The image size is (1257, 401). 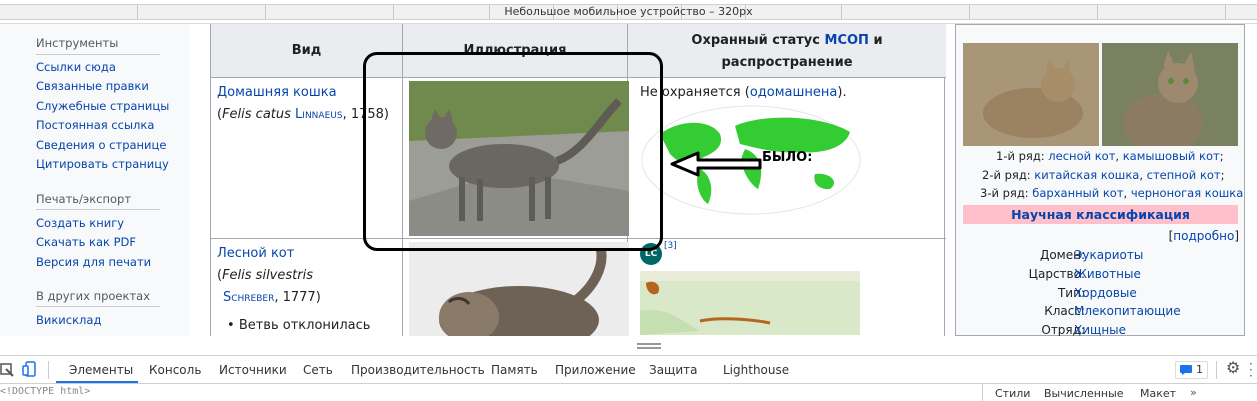 I want to click on infobox-caption-row3: 3-й ряд: барханный кот, черноногая кошка, so click(x=1112, y=193).